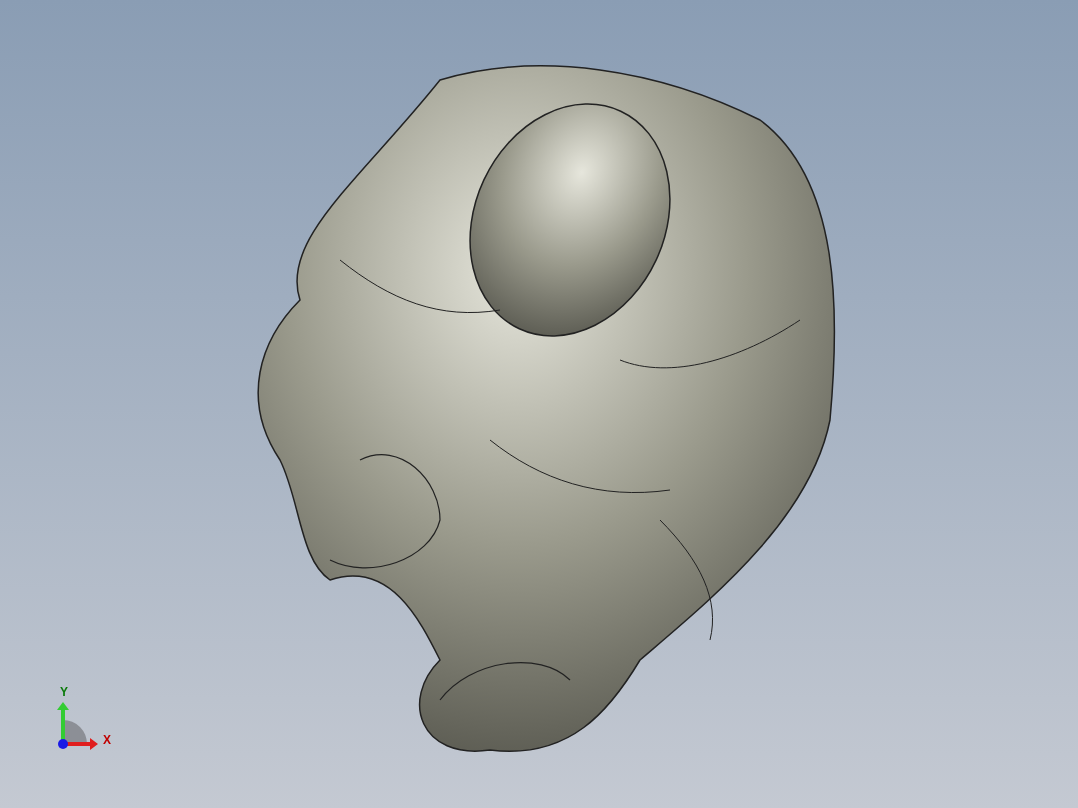 Image resolution: width=1078 pixels, height=808 pixels. What do you see at coordinates (107, 740) in the screenshot?
I see `x-axis-label: X` at bounding box center [107, 740].